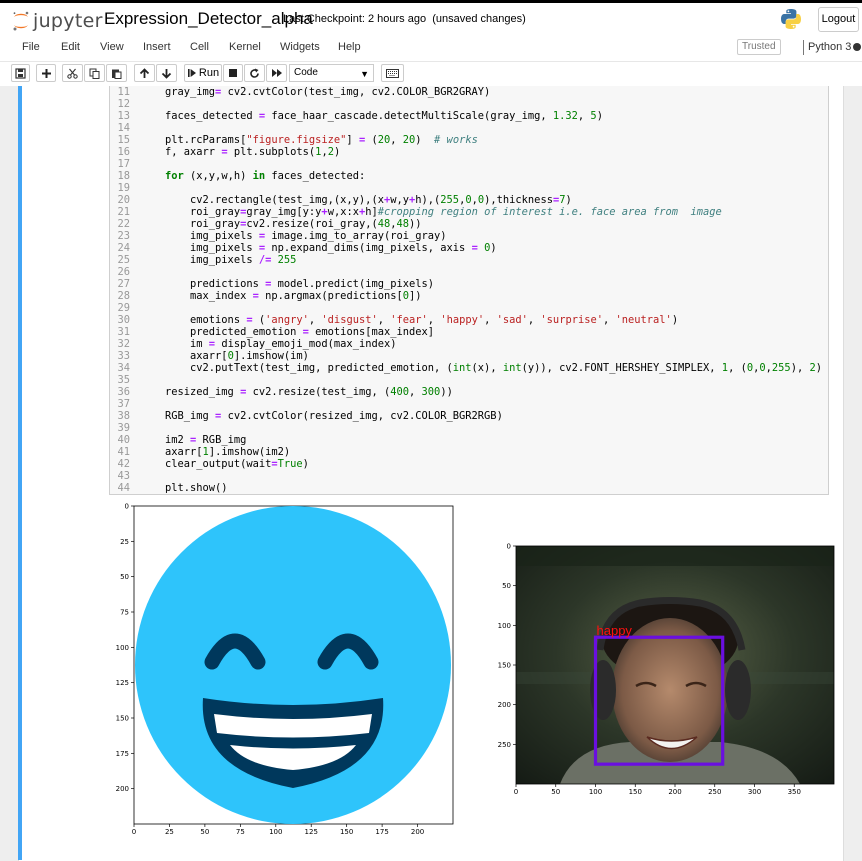 This screenshot has width=862, height=861. Describe the element at coordinates (675, 665) in the screenshot. I see `webcam-image` at that location.